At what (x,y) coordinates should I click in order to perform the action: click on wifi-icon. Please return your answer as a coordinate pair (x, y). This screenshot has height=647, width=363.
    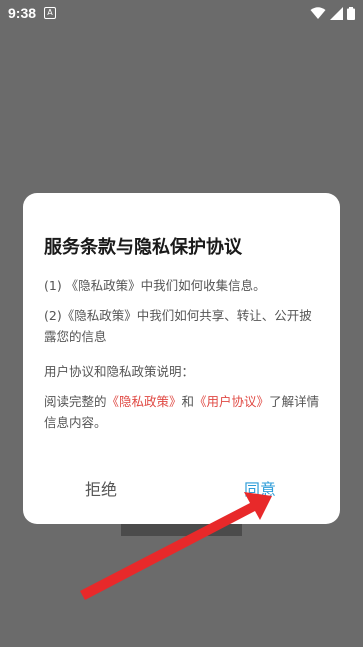
    Looking at the image, I should click on (318, 13).